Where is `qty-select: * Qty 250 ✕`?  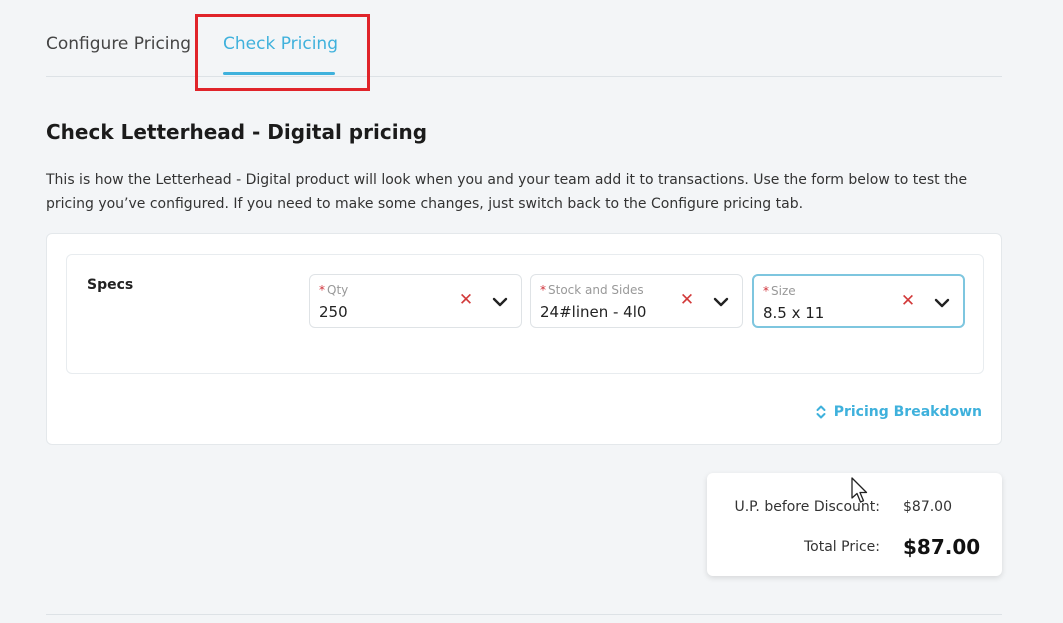
qty-select: * Qty 250 ✕ is located at coordinates (415, 301).